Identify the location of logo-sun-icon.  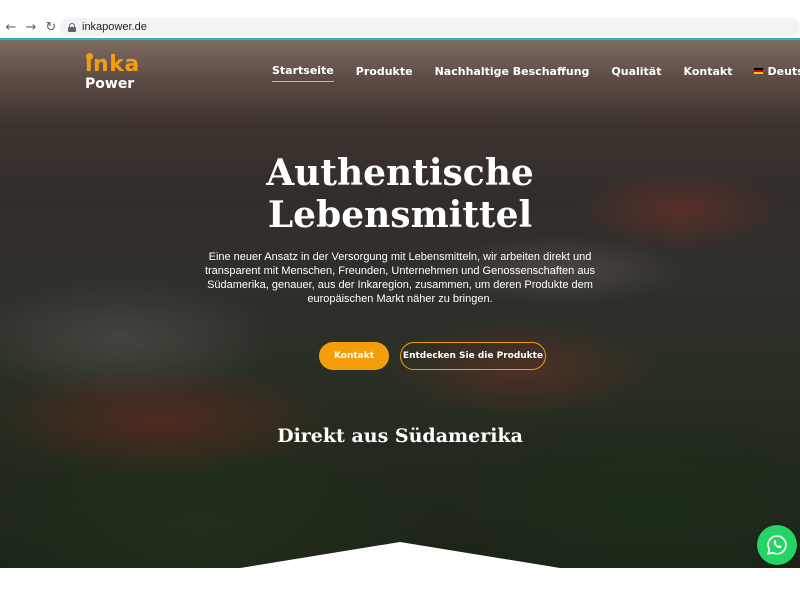
(89, 56).